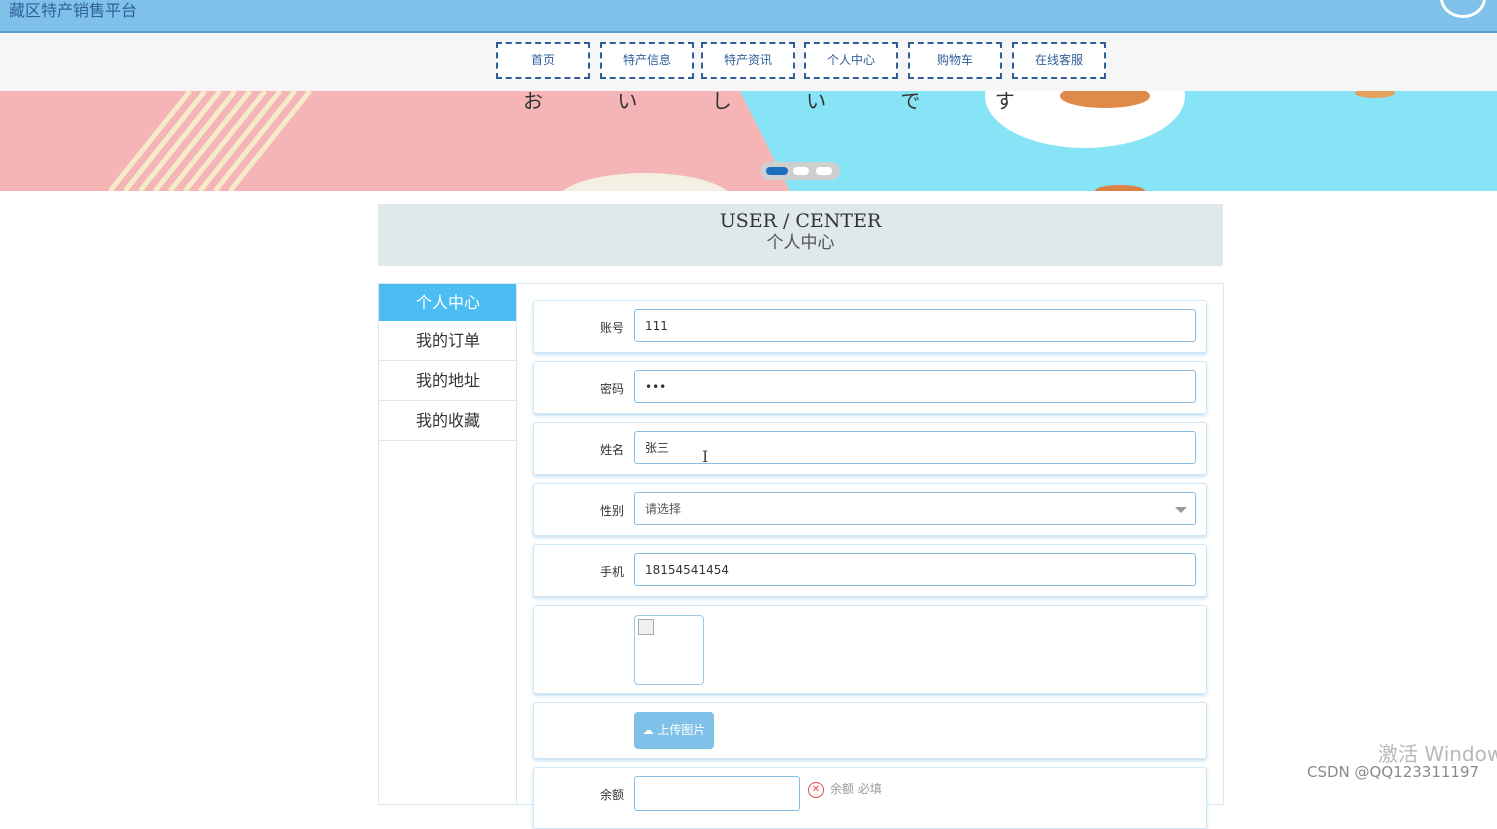 This screenshot has width=1497, height=829. What do you see at coordinates (1463, 9) in the screenshot?
I see `user-avatar` at bounding box center [1463, 9].